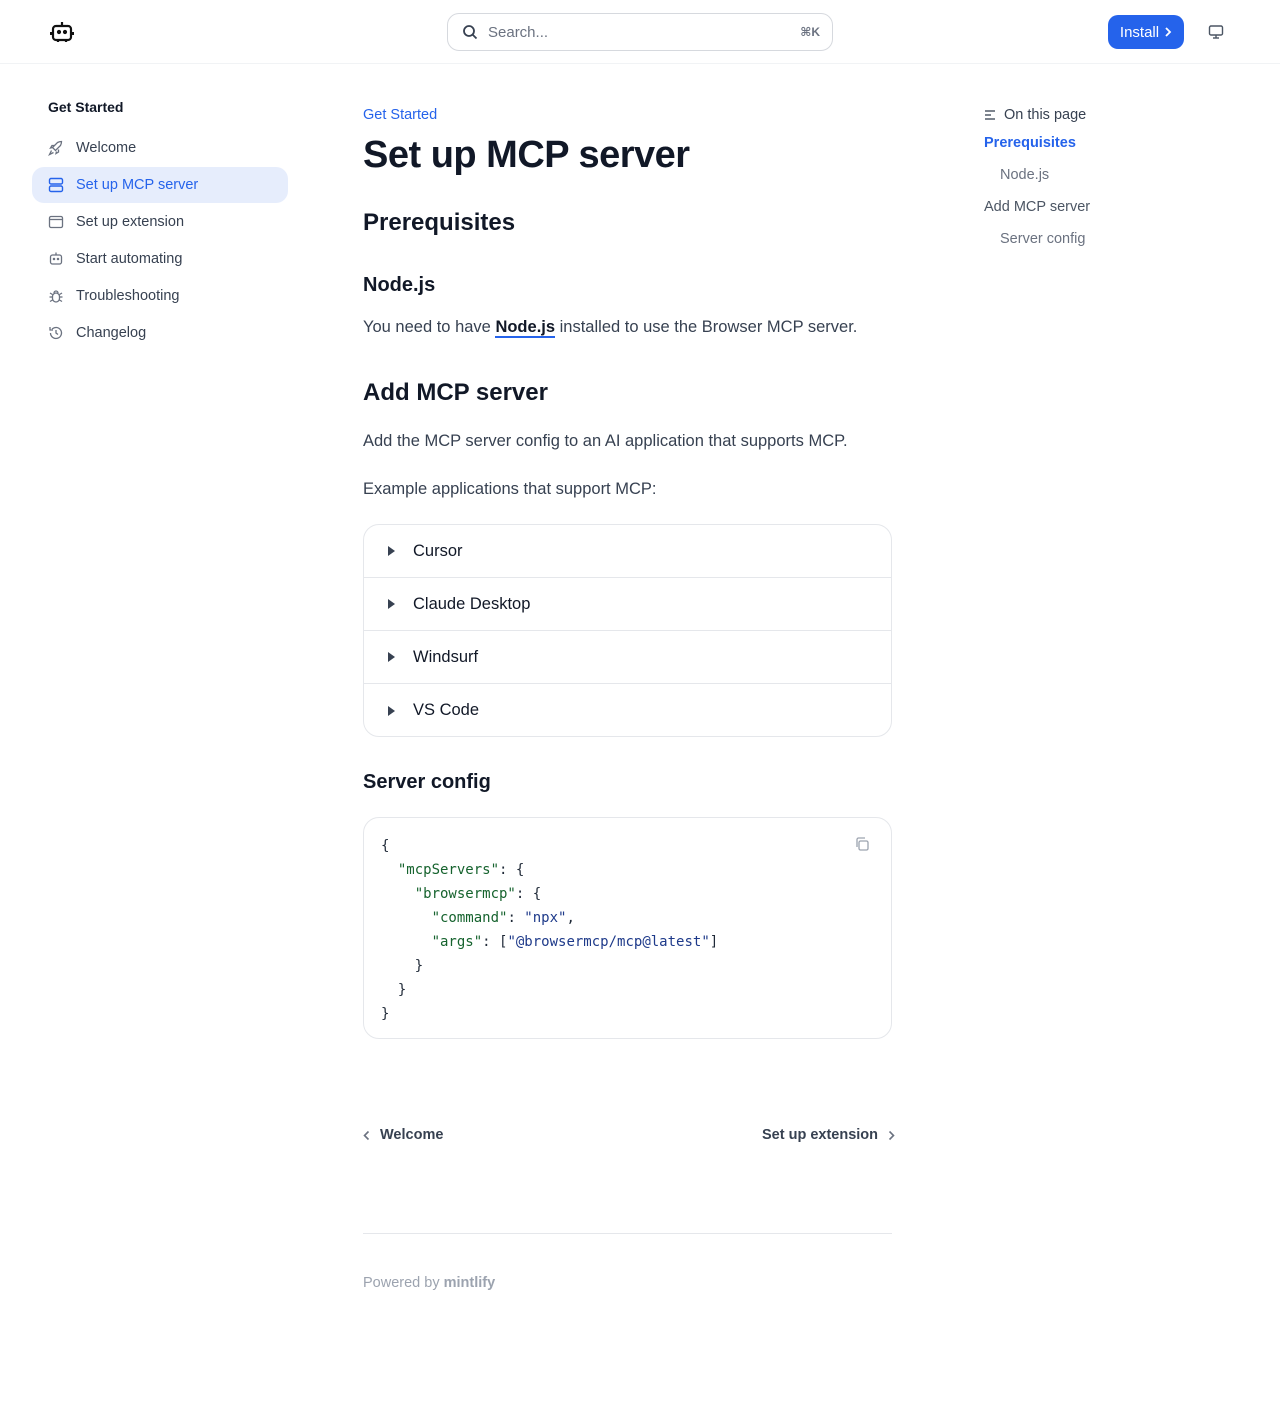 This screenshot has width=1280, height=1406. What do you see at coordinates (400, 115) in the screenshot?
I see `breadcrumb: Get Started` at bounding box center [400, 115].